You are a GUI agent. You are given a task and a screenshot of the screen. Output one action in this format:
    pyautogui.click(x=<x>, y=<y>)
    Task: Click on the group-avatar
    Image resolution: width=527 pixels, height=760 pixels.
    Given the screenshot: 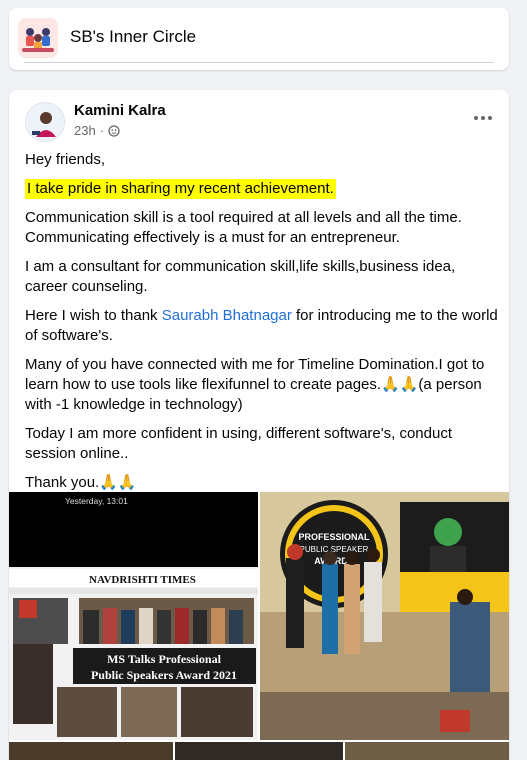 What is the action you would take?
    pyautogui.click(x=38, y=38)
    